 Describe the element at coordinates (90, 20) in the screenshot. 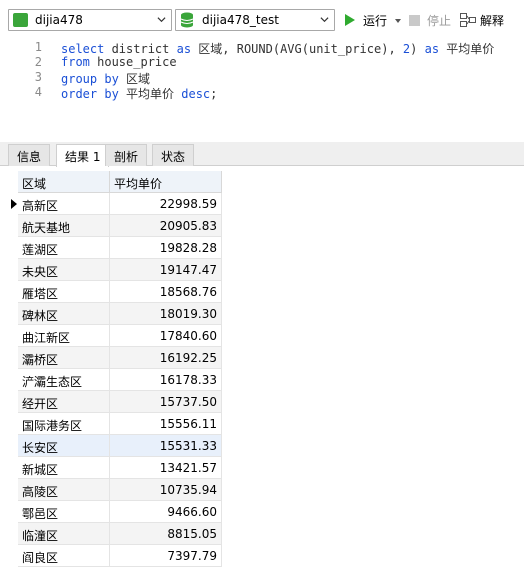

I see `connection-dropdown: dijia478` at that location.